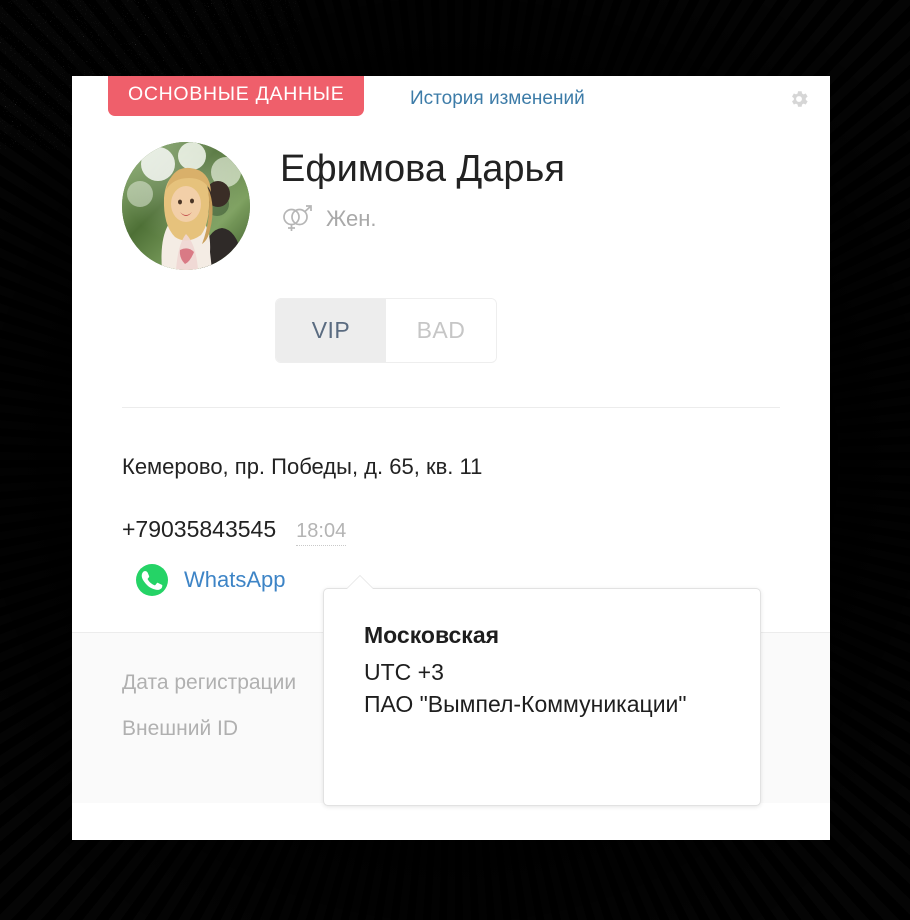 Image resolution: width=910 pixels, height=920 pixels. I want to click on identity-block: Ефимова Дарья Жен., so click(451, 197).